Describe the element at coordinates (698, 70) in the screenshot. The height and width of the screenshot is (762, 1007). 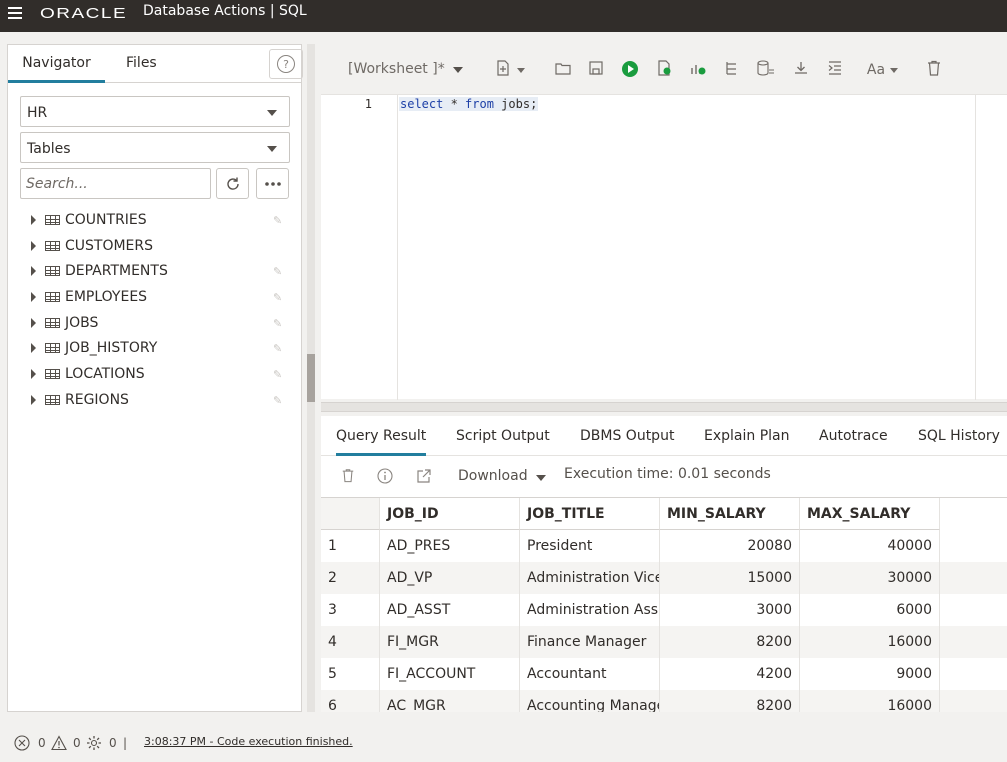
I see `autotrace-icon` at that location.